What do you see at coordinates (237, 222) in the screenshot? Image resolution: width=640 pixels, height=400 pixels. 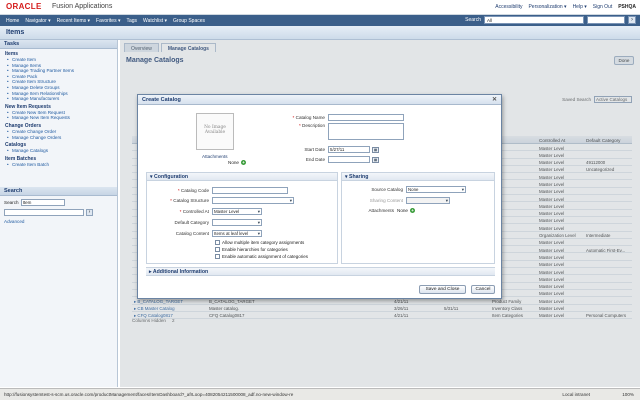 I see `default-category-select` at bounding box center [237, 222].